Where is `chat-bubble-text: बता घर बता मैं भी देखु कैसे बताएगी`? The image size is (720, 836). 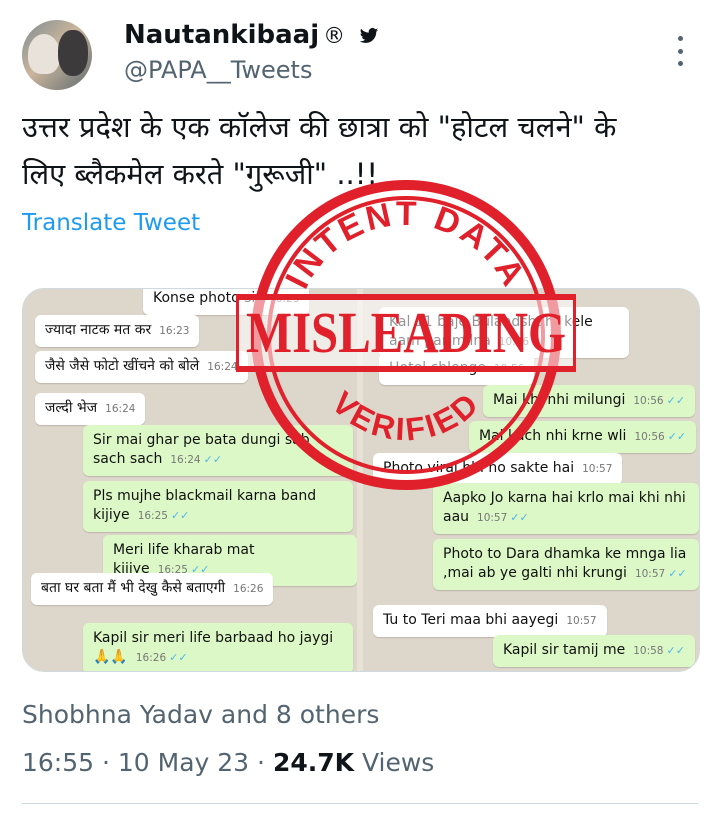
chat-bubble-text: बता घर बता मैं भी देखु कैसे बताएगी is located at coordinates (133, 588).